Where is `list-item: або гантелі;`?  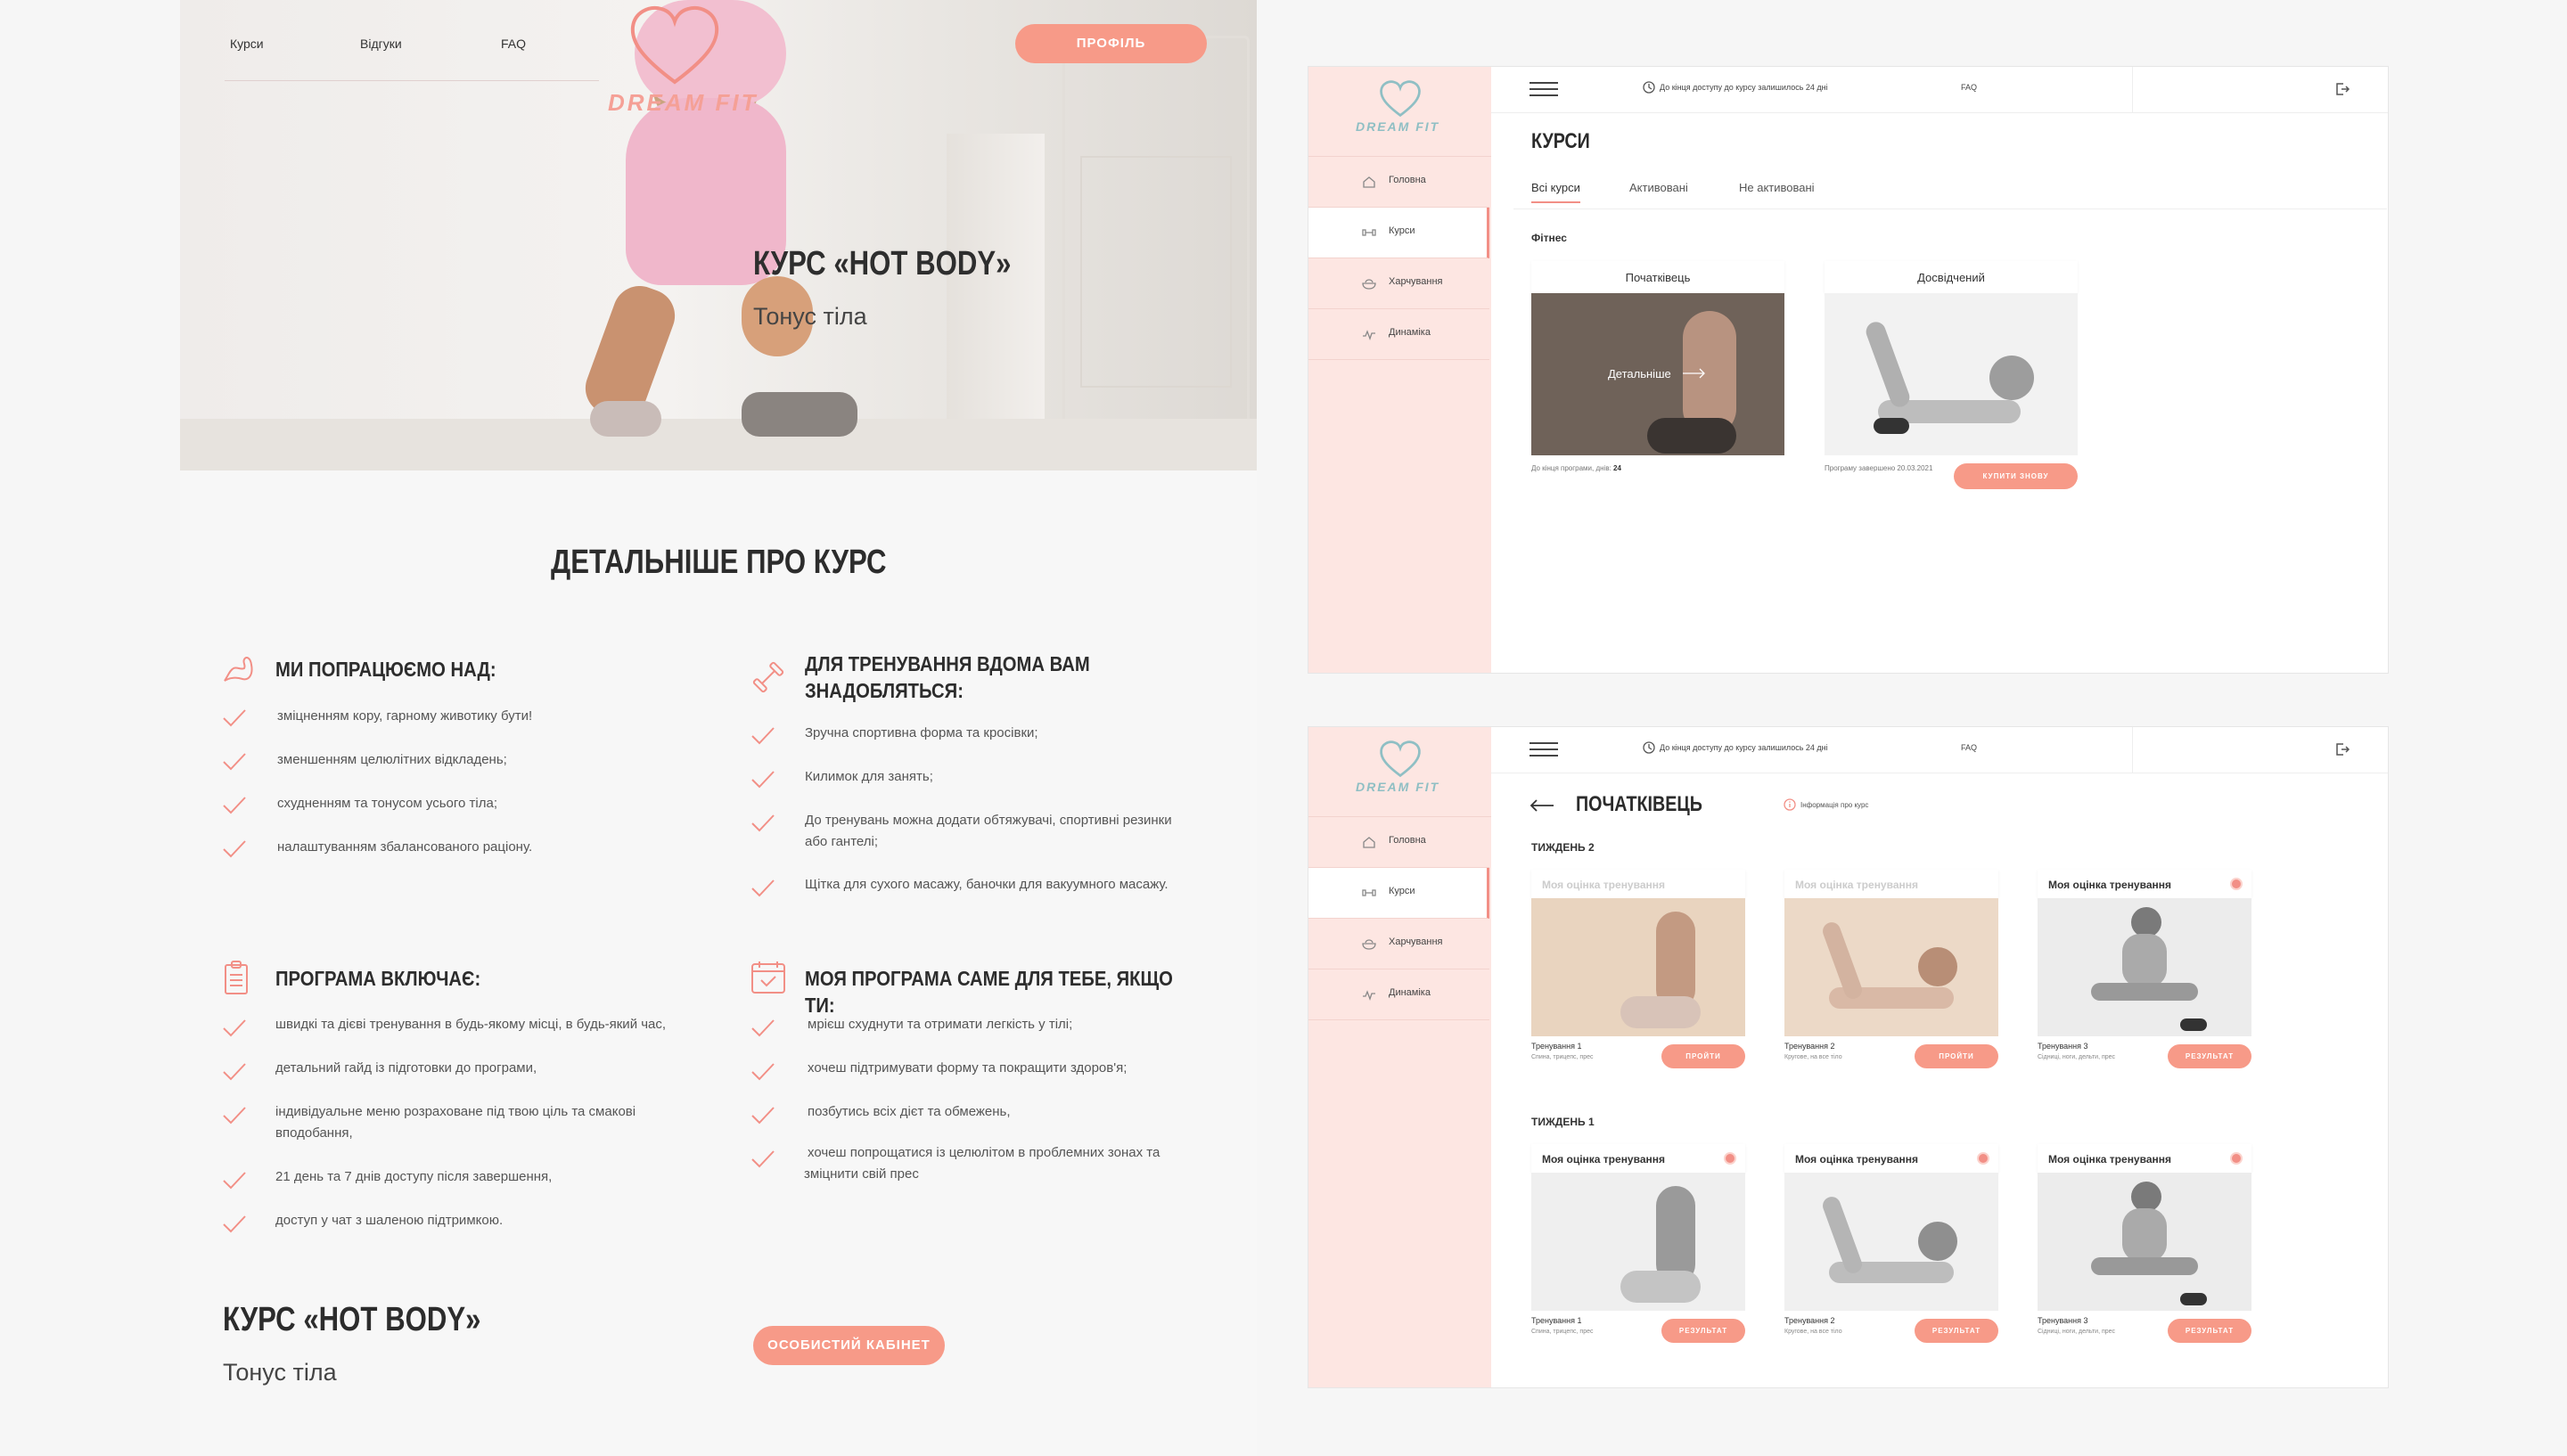 list-item: або гантелі; is located at coordinates (842, 841).